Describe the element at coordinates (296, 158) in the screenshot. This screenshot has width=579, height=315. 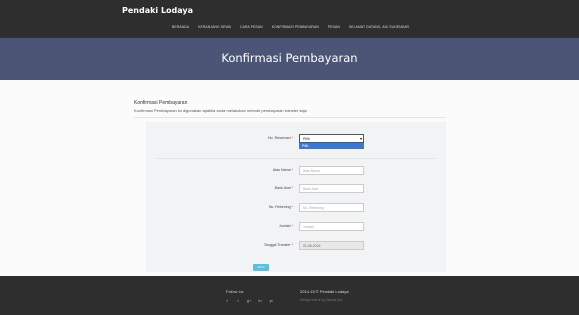
I see `form-divider` at that location.